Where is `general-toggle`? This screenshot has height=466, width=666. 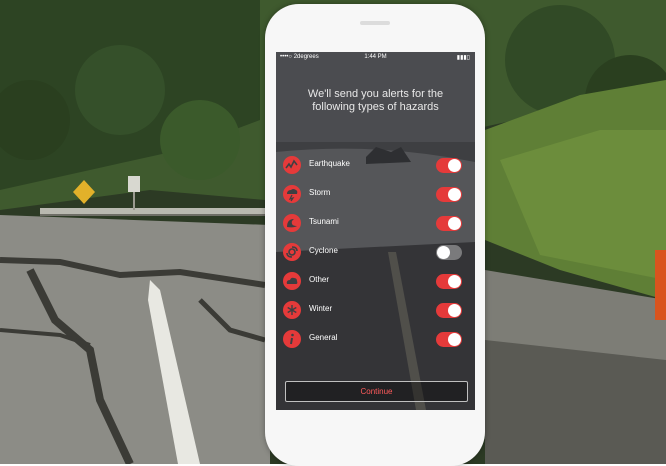 general-toggle is located at coordinates (449, 339).